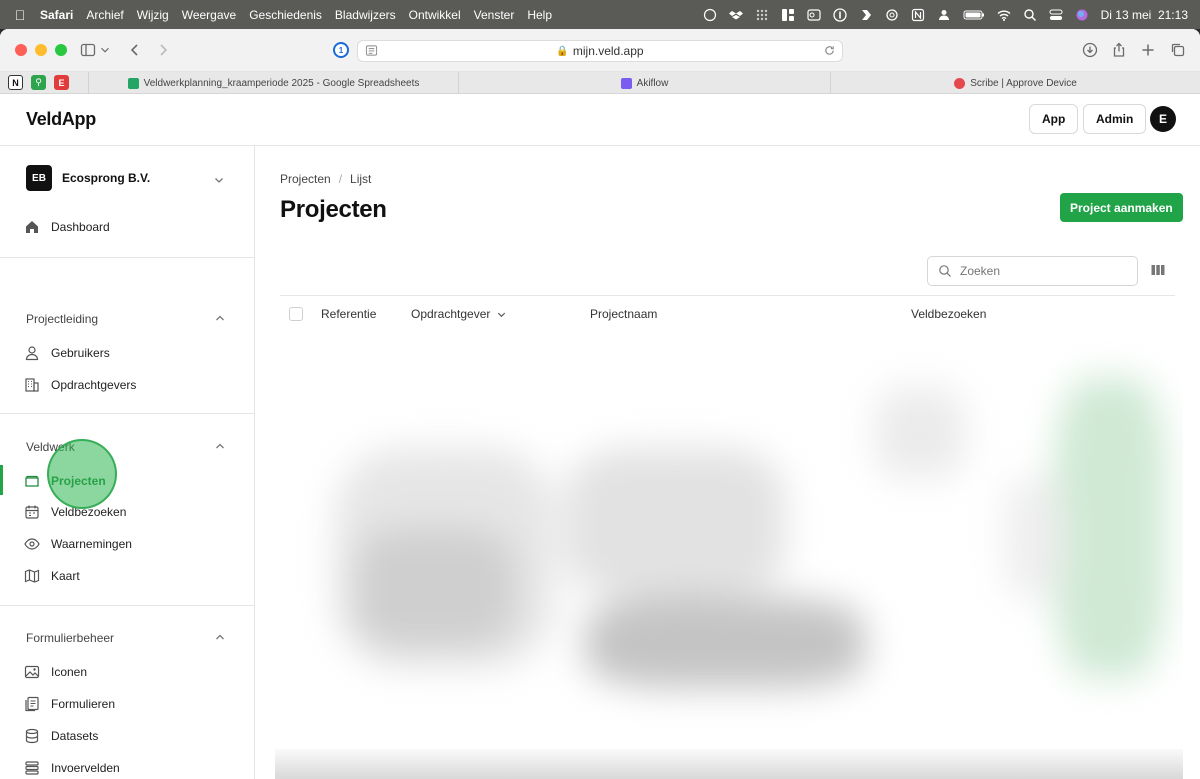 This screenshot has height=779, width=1200. I want to click on menubar-datetime: Di 13 mei 21:13, so click(1144, 15).